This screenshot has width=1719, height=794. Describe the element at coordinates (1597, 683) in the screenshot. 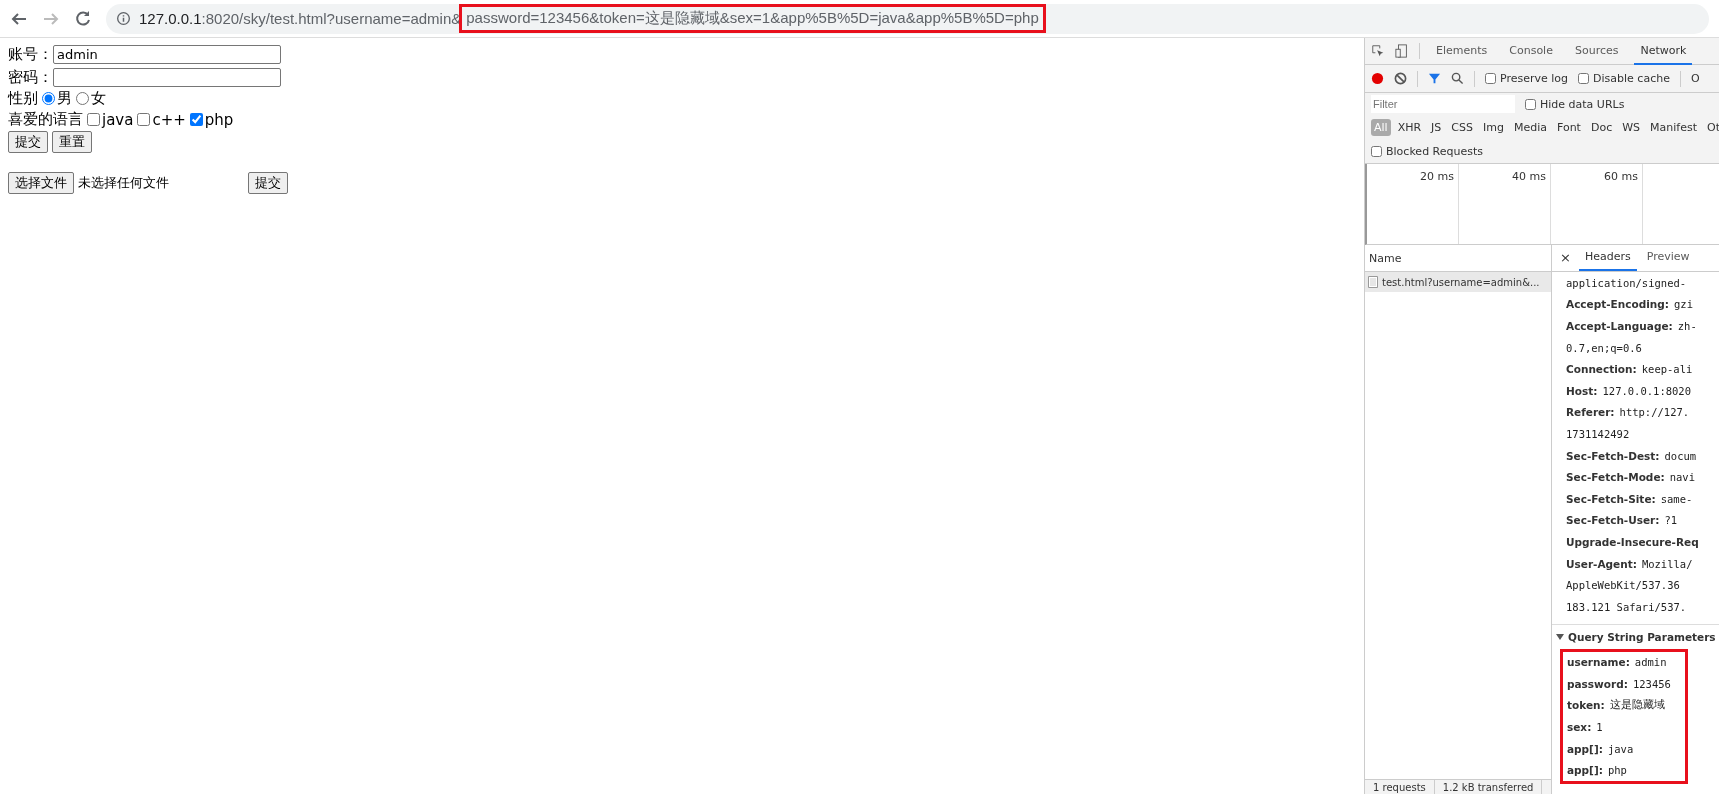

I see `param-name: password:` at that location.